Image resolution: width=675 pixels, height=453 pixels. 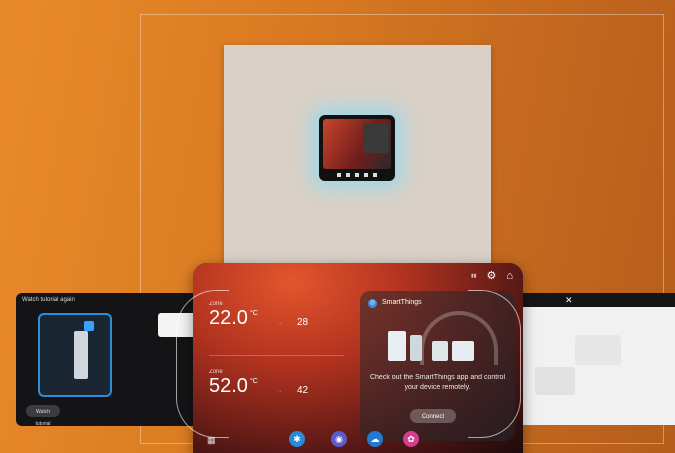 What do you see at coordinates (402, 302) in the screenshot?
I see `card-title: SmartThings` at bounding box center [402, 302].